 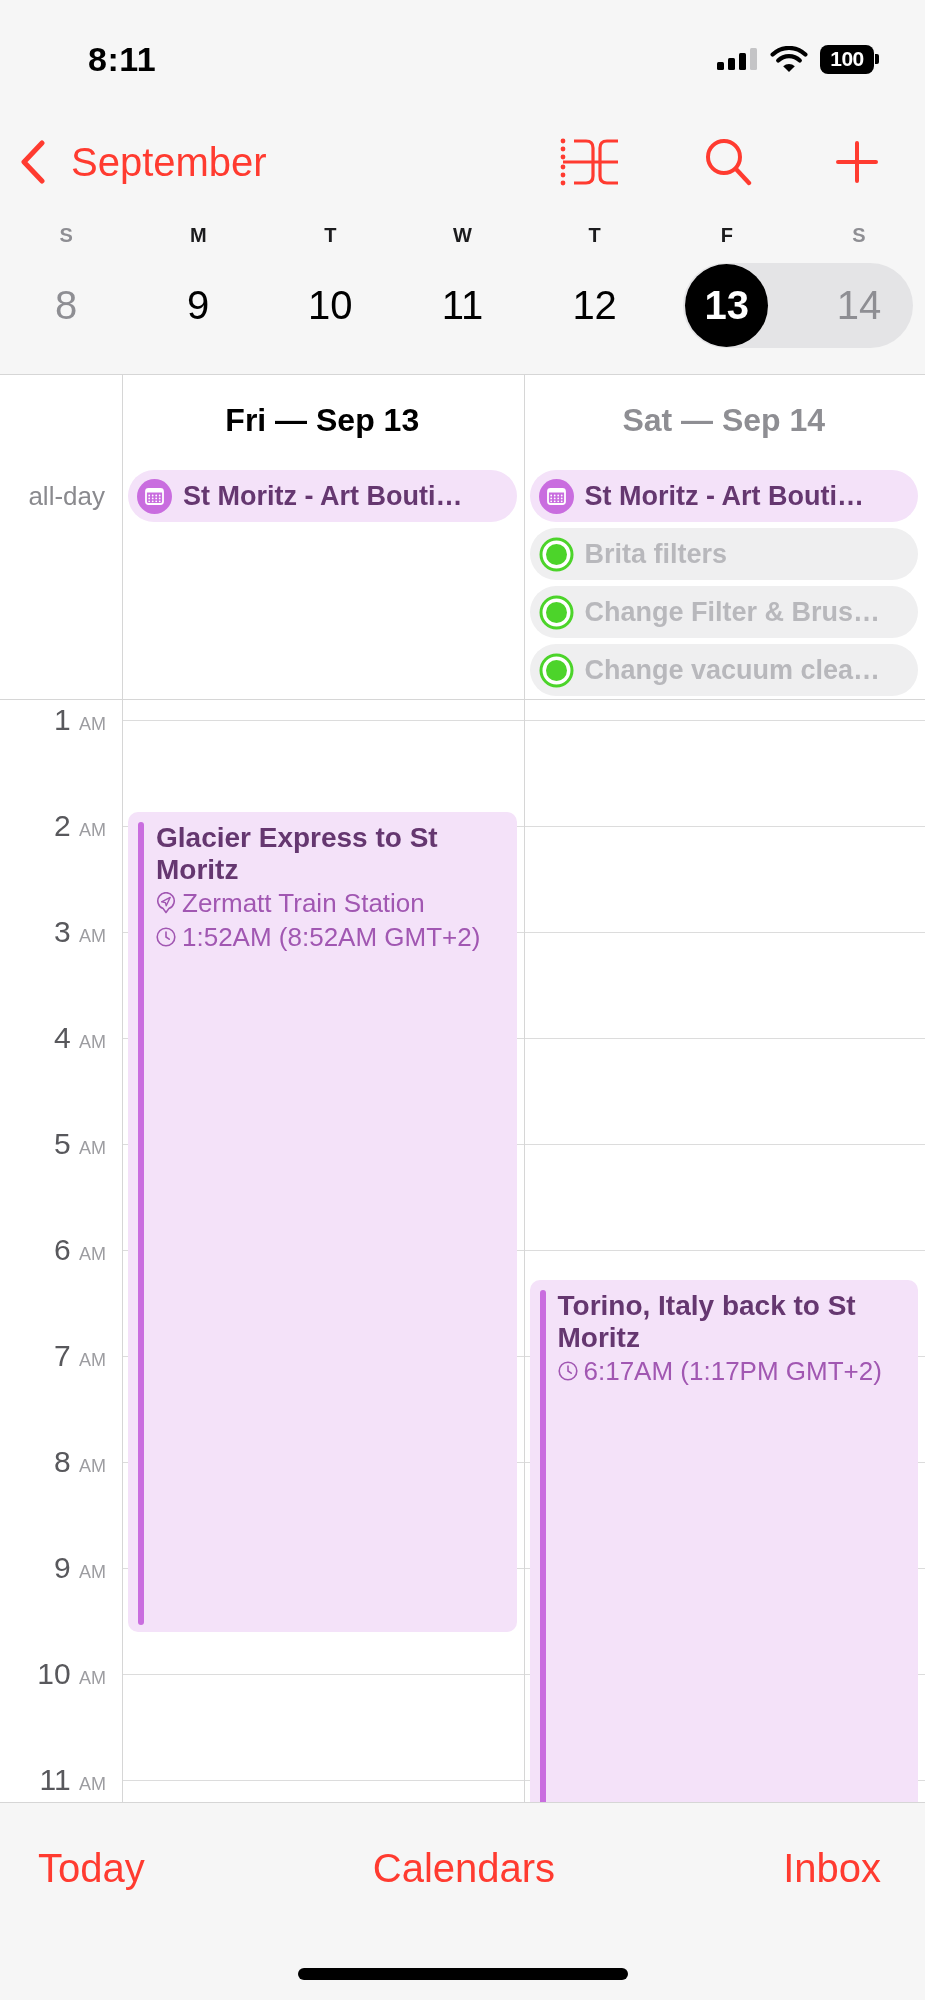 I want to click on hour-label: 4 AM, so click(x=79, y=1038).